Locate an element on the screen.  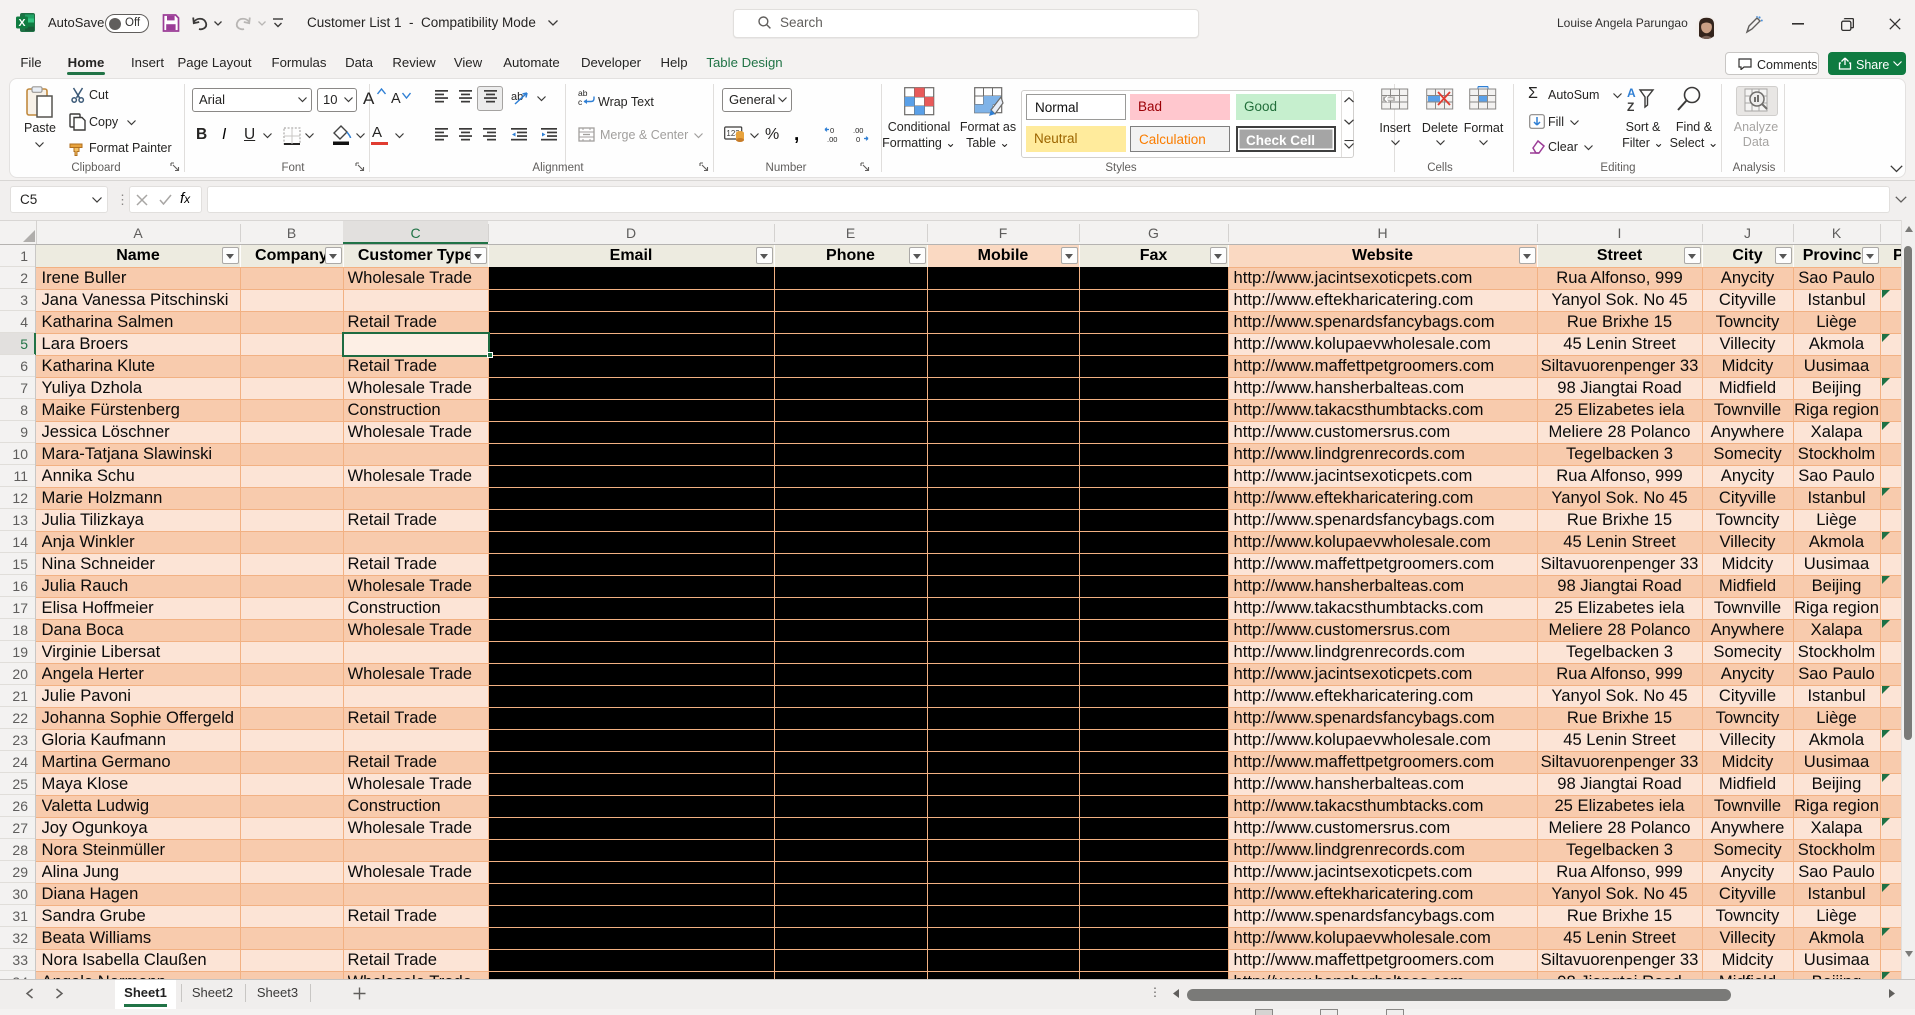
svg-text: X is located at coordinates (21, 23).